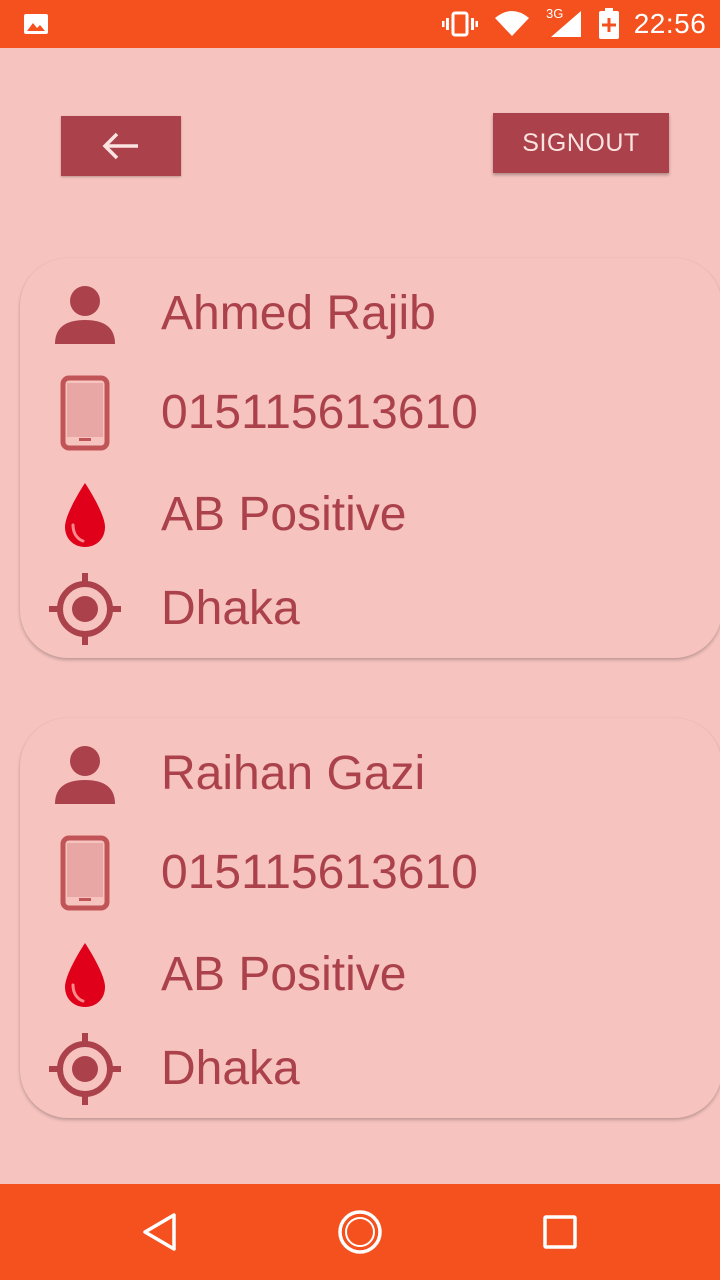 The height and width of the screenshot is (1280, 720). I want to click on home-circle-icon, so click(360, 1232).